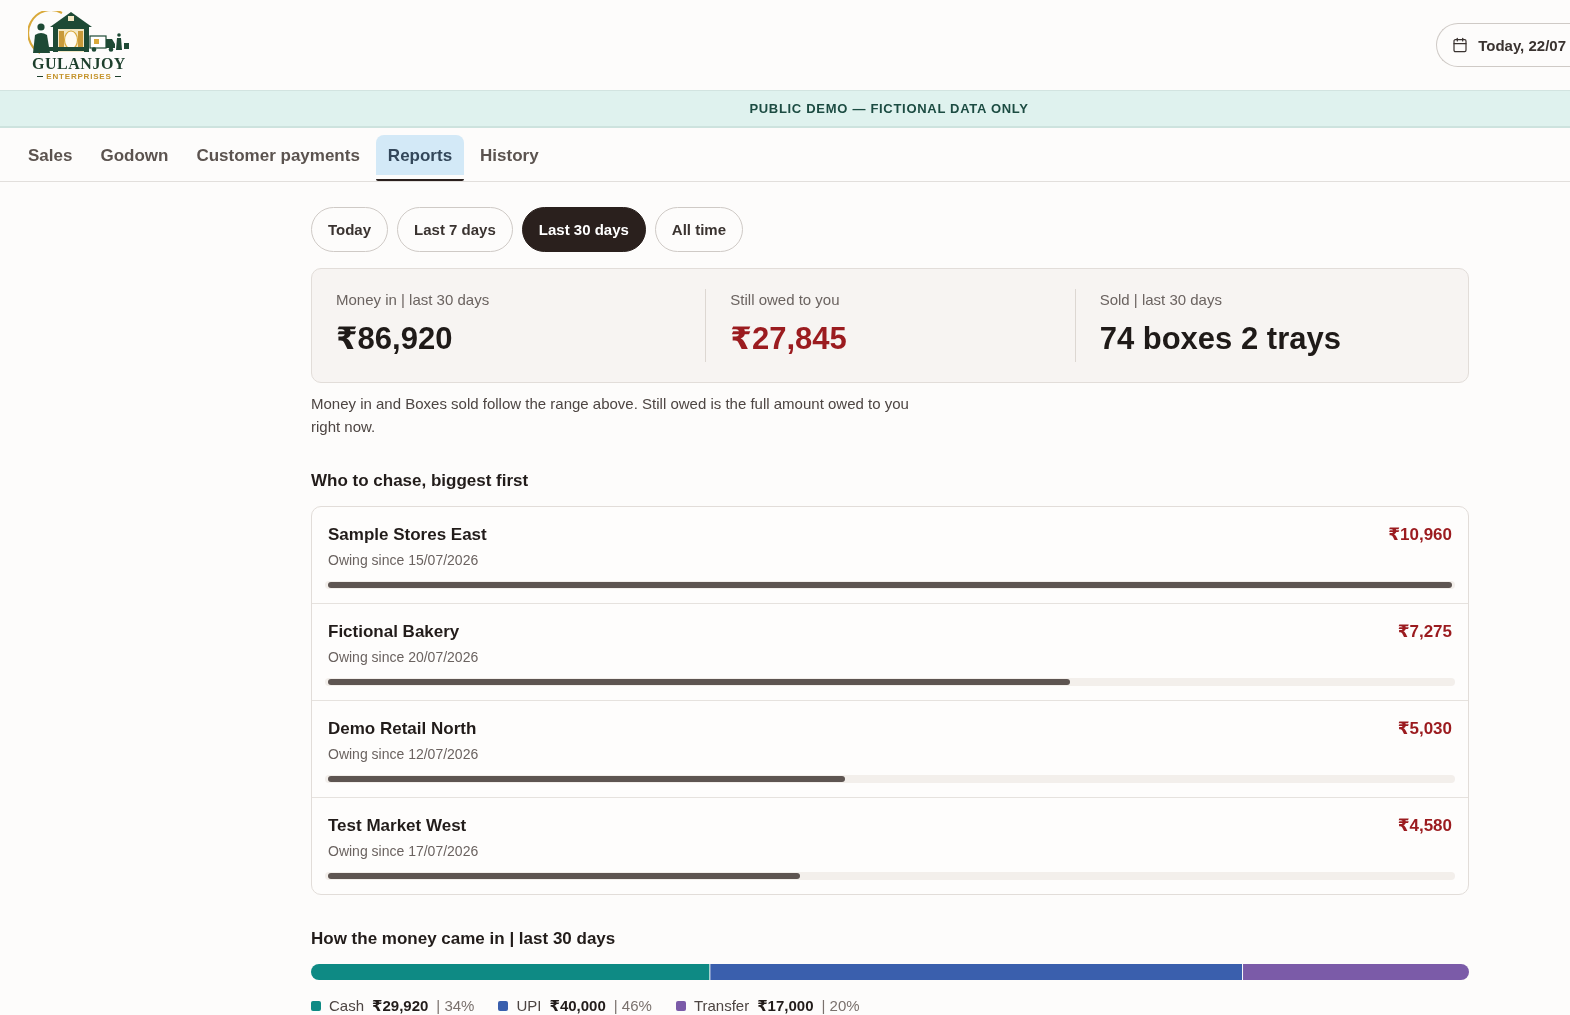 This screenshot has width=1570, height=1015. Describe the element at coordinates (1424, 729) in the screenshot. I see `owed-amount: ₹5,030` at that location.